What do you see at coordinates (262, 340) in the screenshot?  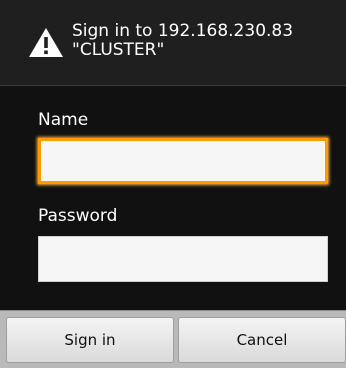 I see `cancel-button: Cancel` at bounding box center [262, 340].